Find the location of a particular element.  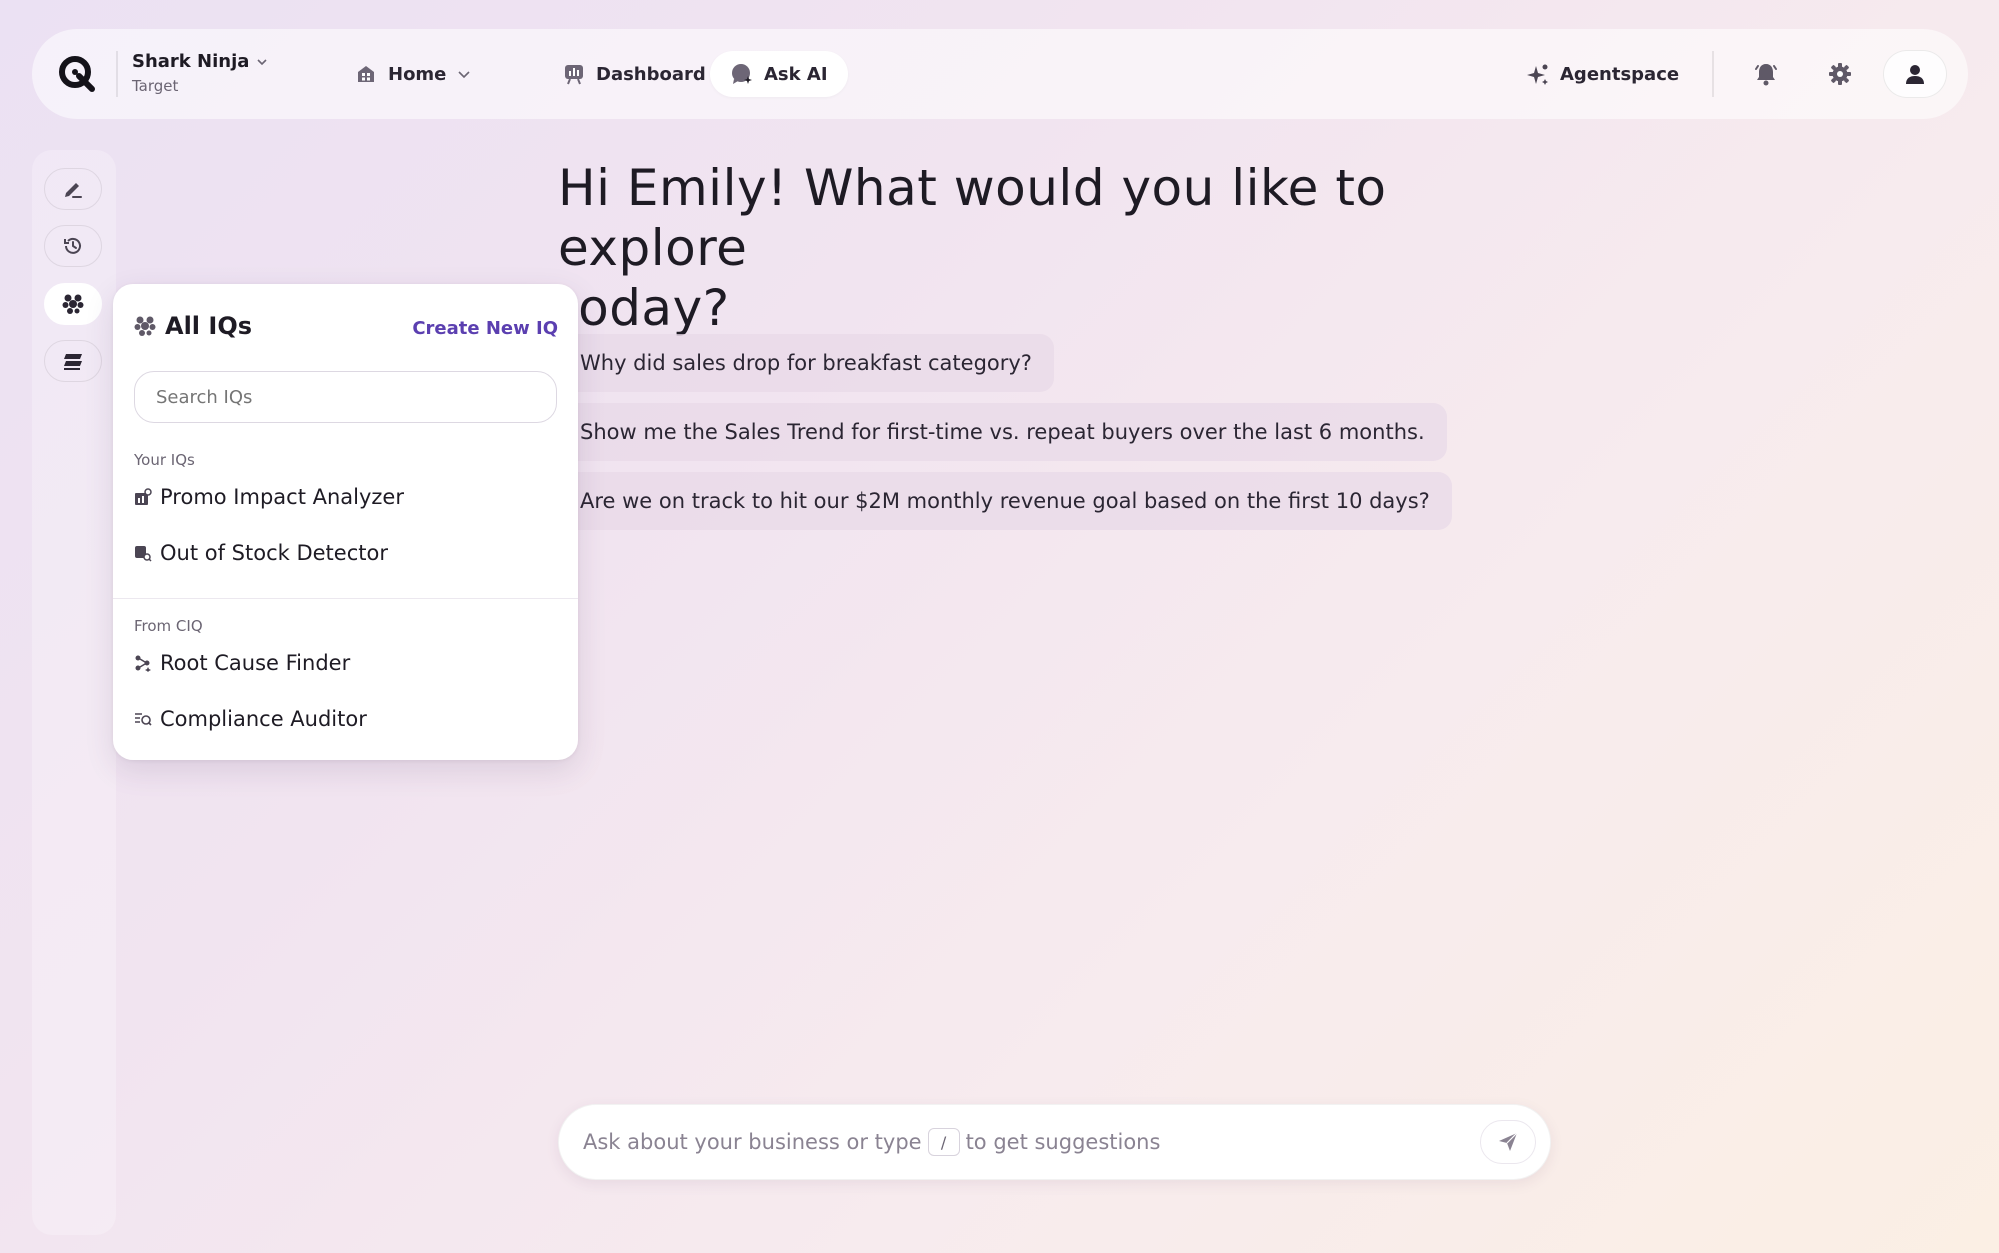

gear-icon is located at coordinates (1840, 74).